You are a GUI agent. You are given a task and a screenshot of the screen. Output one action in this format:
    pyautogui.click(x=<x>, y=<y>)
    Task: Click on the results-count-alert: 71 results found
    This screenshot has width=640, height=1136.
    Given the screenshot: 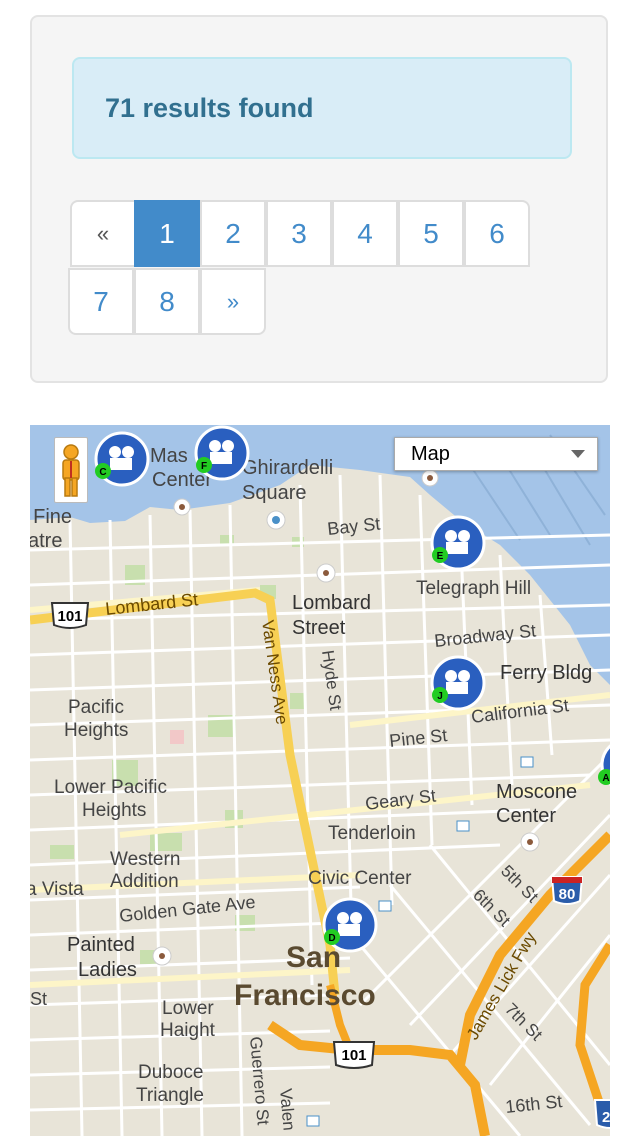 What is the action you would take?
    pyautogui.click(x=322, y=108)
    